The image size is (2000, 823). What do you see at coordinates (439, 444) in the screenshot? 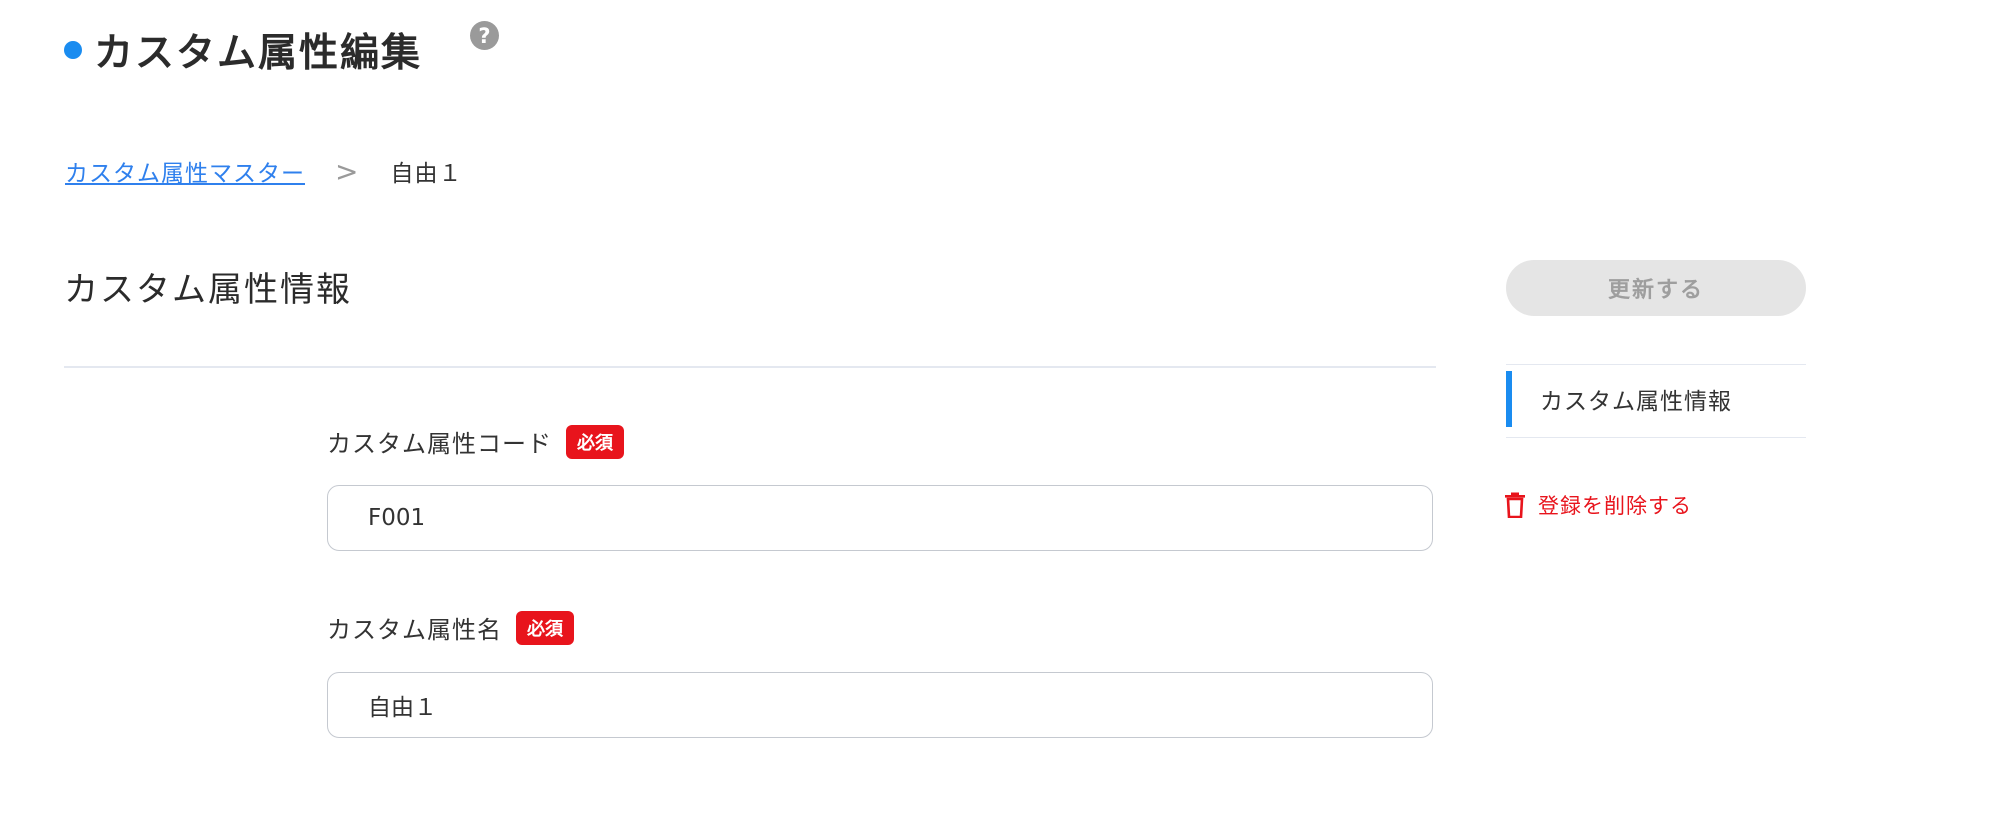
I see `code-field-label: カスタム属性コード` at bounding box center [439, 444].